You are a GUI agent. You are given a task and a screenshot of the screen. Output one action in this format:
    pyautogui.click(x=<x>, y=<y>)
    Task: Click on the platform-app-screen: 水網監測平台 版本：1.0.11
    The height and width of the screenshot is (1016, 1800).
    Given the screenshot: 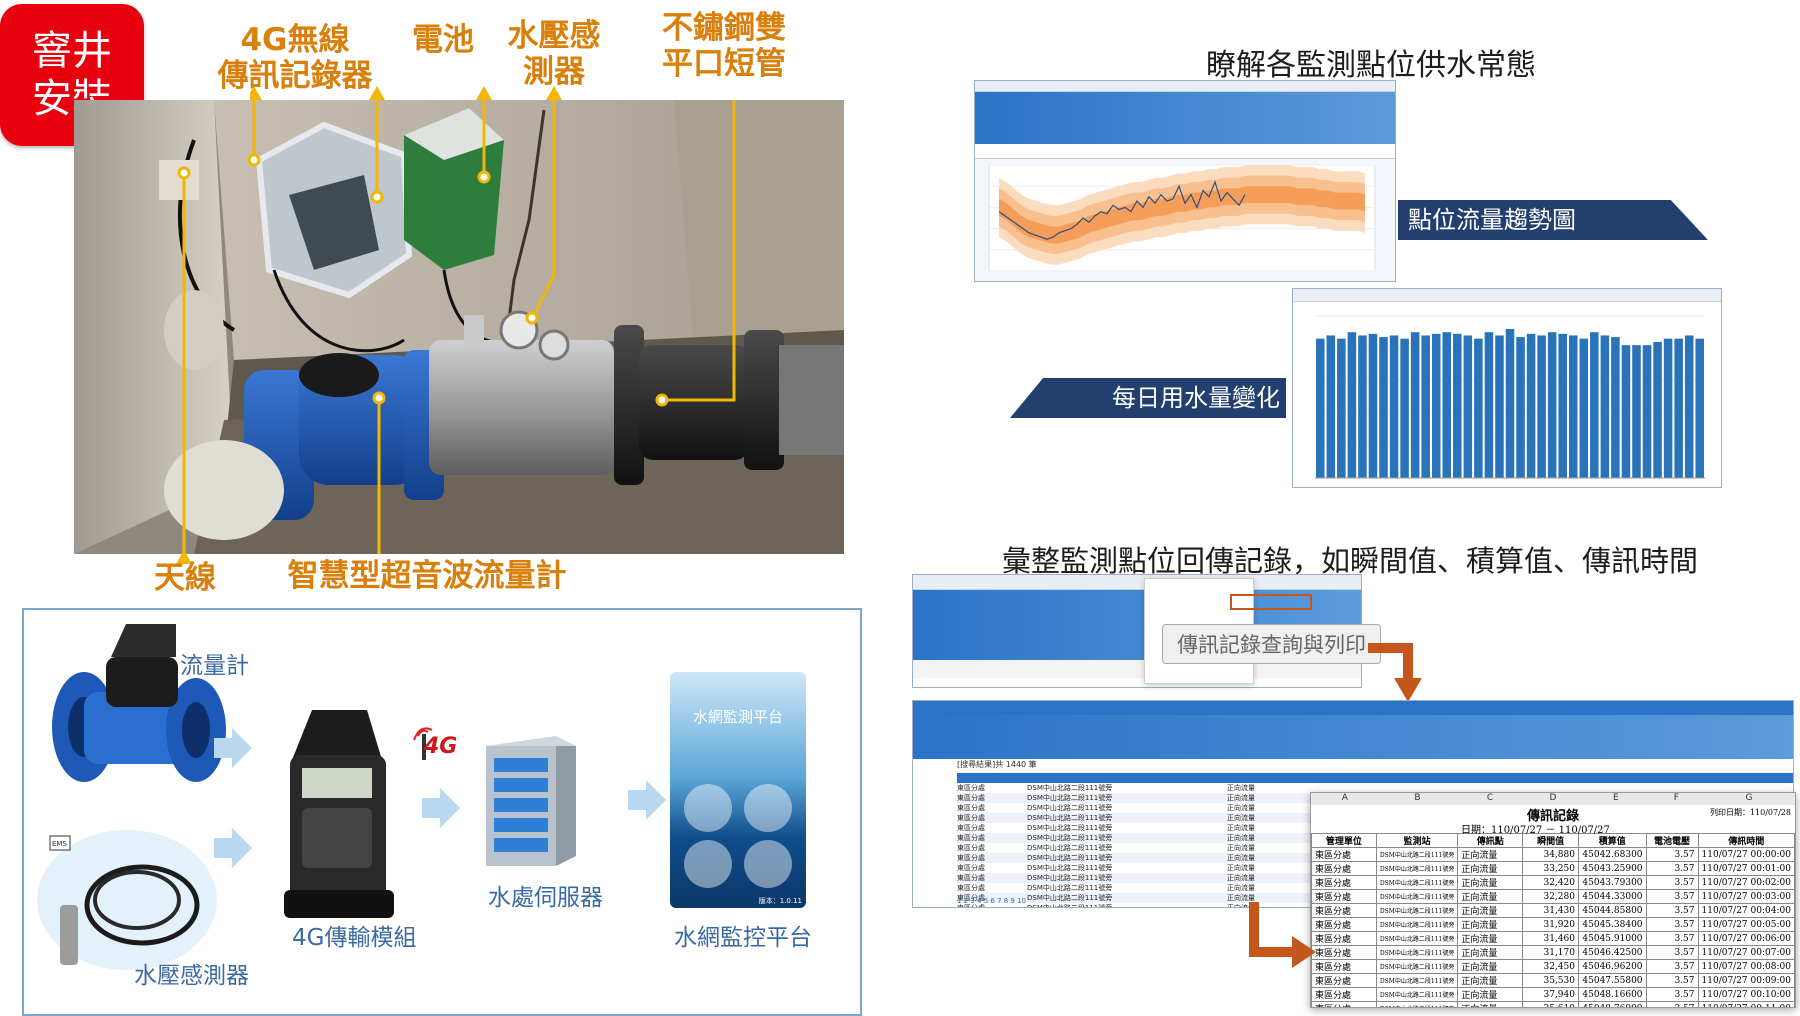 What is the action you would take?
    pyautogui.click(x=738, y=790)
    